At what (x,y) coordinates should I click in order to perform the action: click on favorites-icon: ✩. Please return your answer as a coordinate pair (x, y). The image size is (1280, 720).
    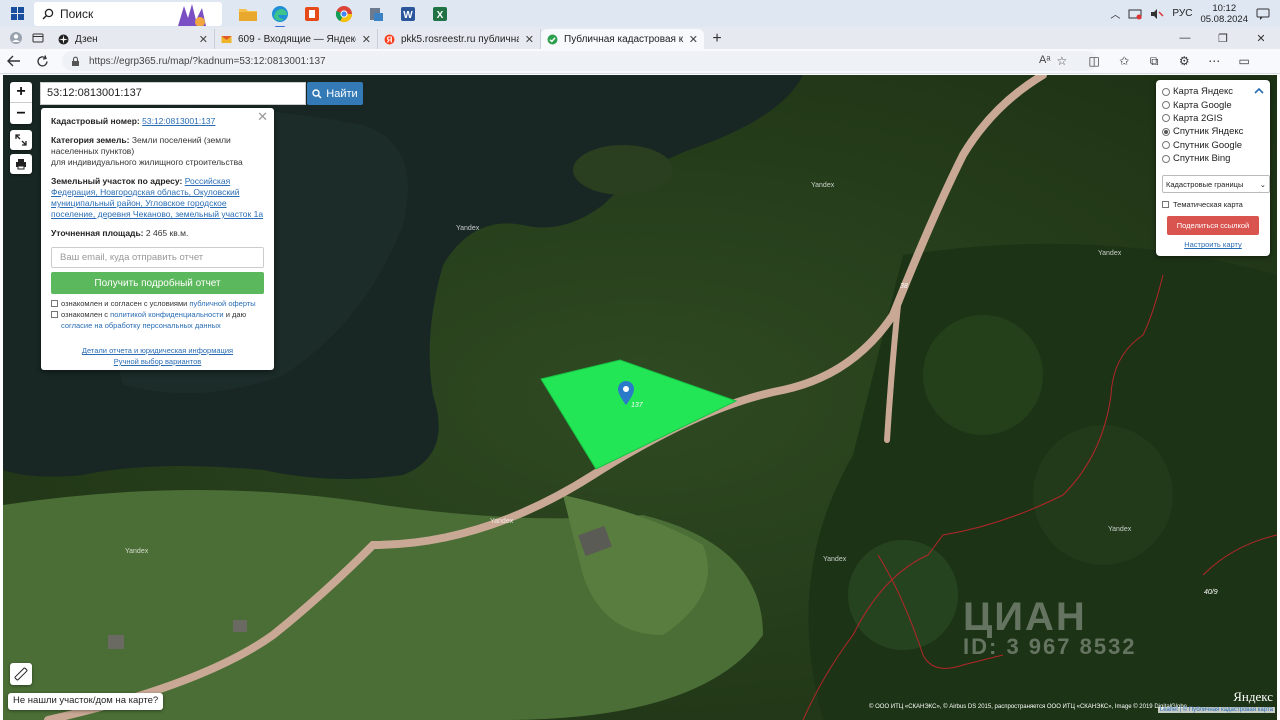
    Looking at the image, I should click on (1124, 61).